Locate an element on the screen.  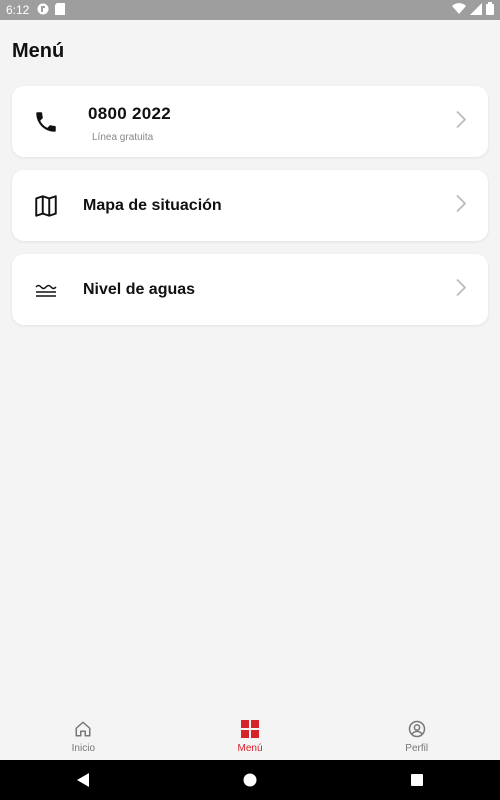
page-title: Menú is located at coordinates (38, 51).